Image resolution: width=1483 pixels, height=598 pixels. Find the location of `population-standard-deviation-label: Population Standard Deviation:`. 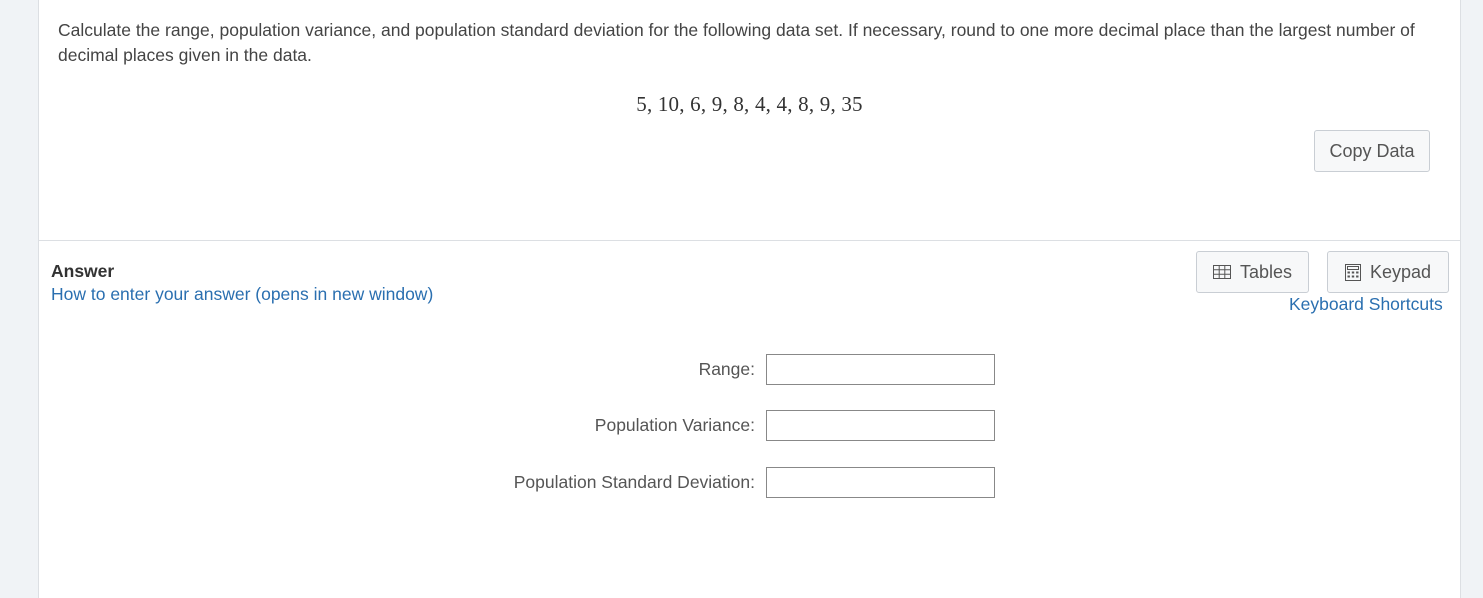

population-standard-deviation-label: Population Standard Deviation: is located at coordinates (634, 482).